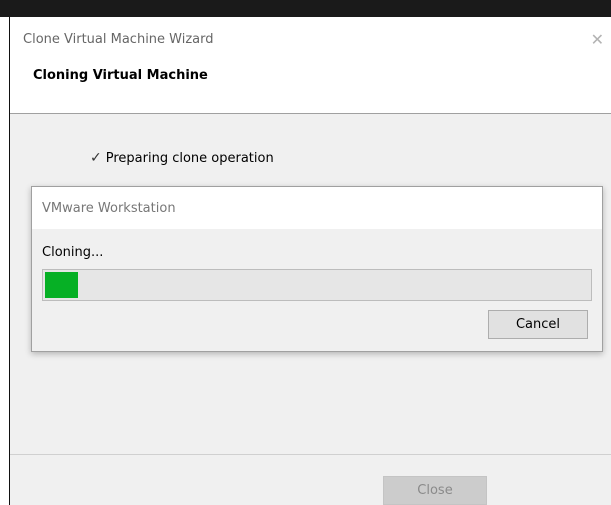  Describe the element at coordinates (118, 39) in the screenshot. I see `window-title: Clone Virtual Machine Wizard` at that location.